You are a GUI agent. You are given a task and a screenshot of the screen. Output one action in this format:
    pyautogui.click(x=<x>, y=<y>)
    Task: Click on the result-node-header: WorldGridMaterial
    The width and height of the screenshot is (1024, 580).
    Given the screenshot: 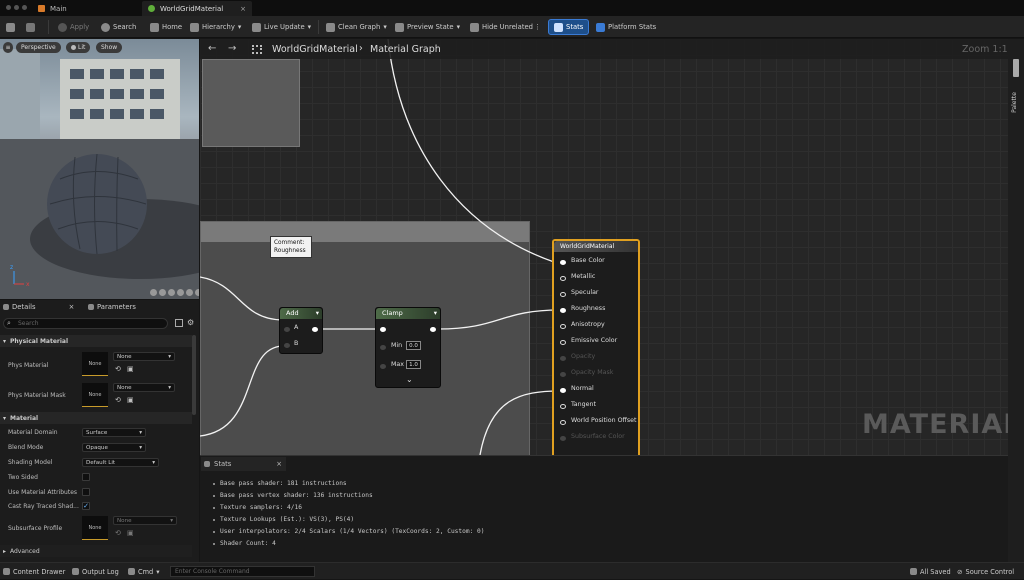 What is the action you would take?
    pyautogui.click(x=596, y=246)
    